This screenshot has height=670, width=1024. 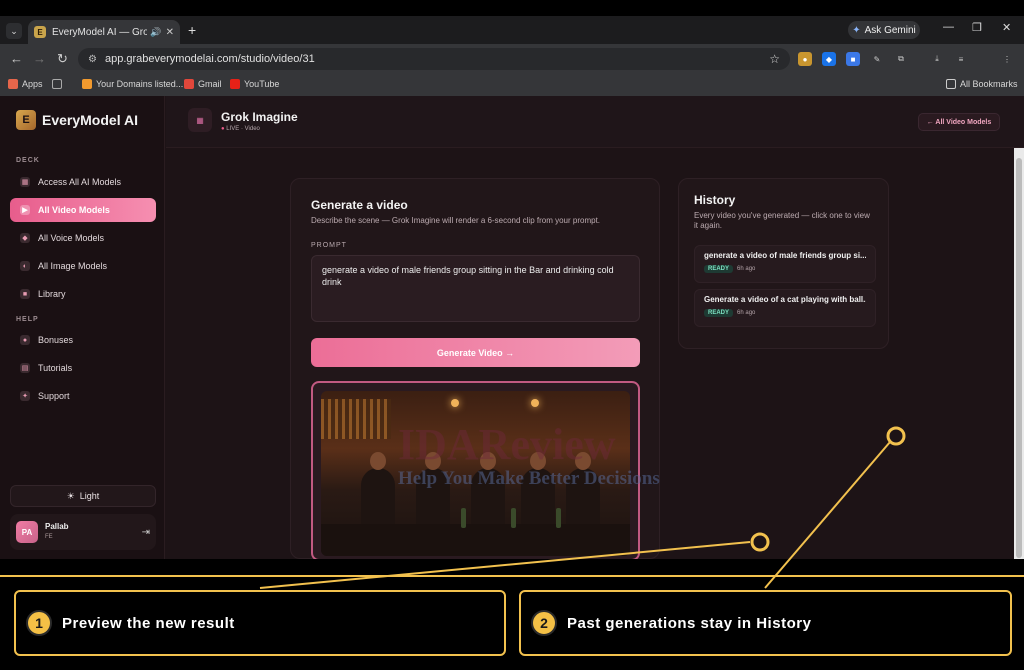 What do you see at coordinates (170, 32) in the screenshot?
I see `close-tab-icon: ✕` at bounding box center [170, 32].